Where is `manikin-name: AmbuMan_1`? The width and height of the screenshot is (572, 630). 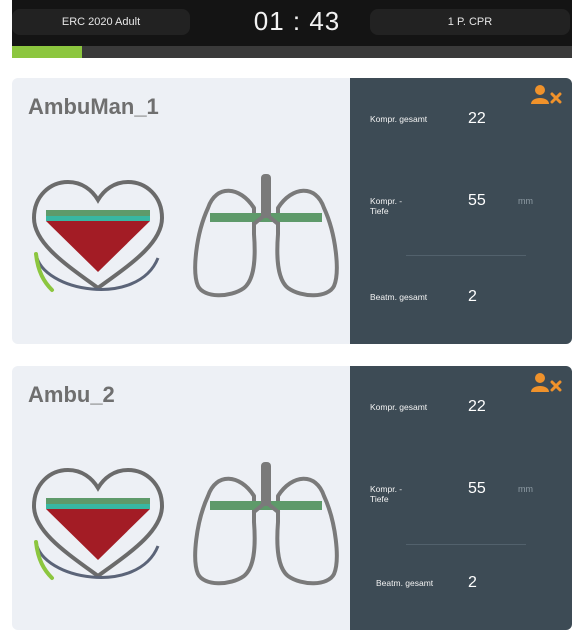
manikin-name: AmbuMan_1 is located at coordinates (93, 106).